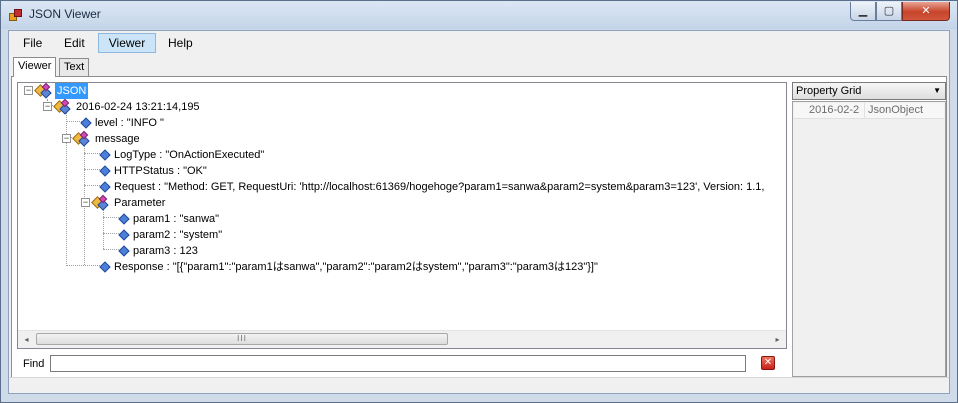 The height and width of the screenshot is (403, 958). I want to click on find-input, so click(398, 363).